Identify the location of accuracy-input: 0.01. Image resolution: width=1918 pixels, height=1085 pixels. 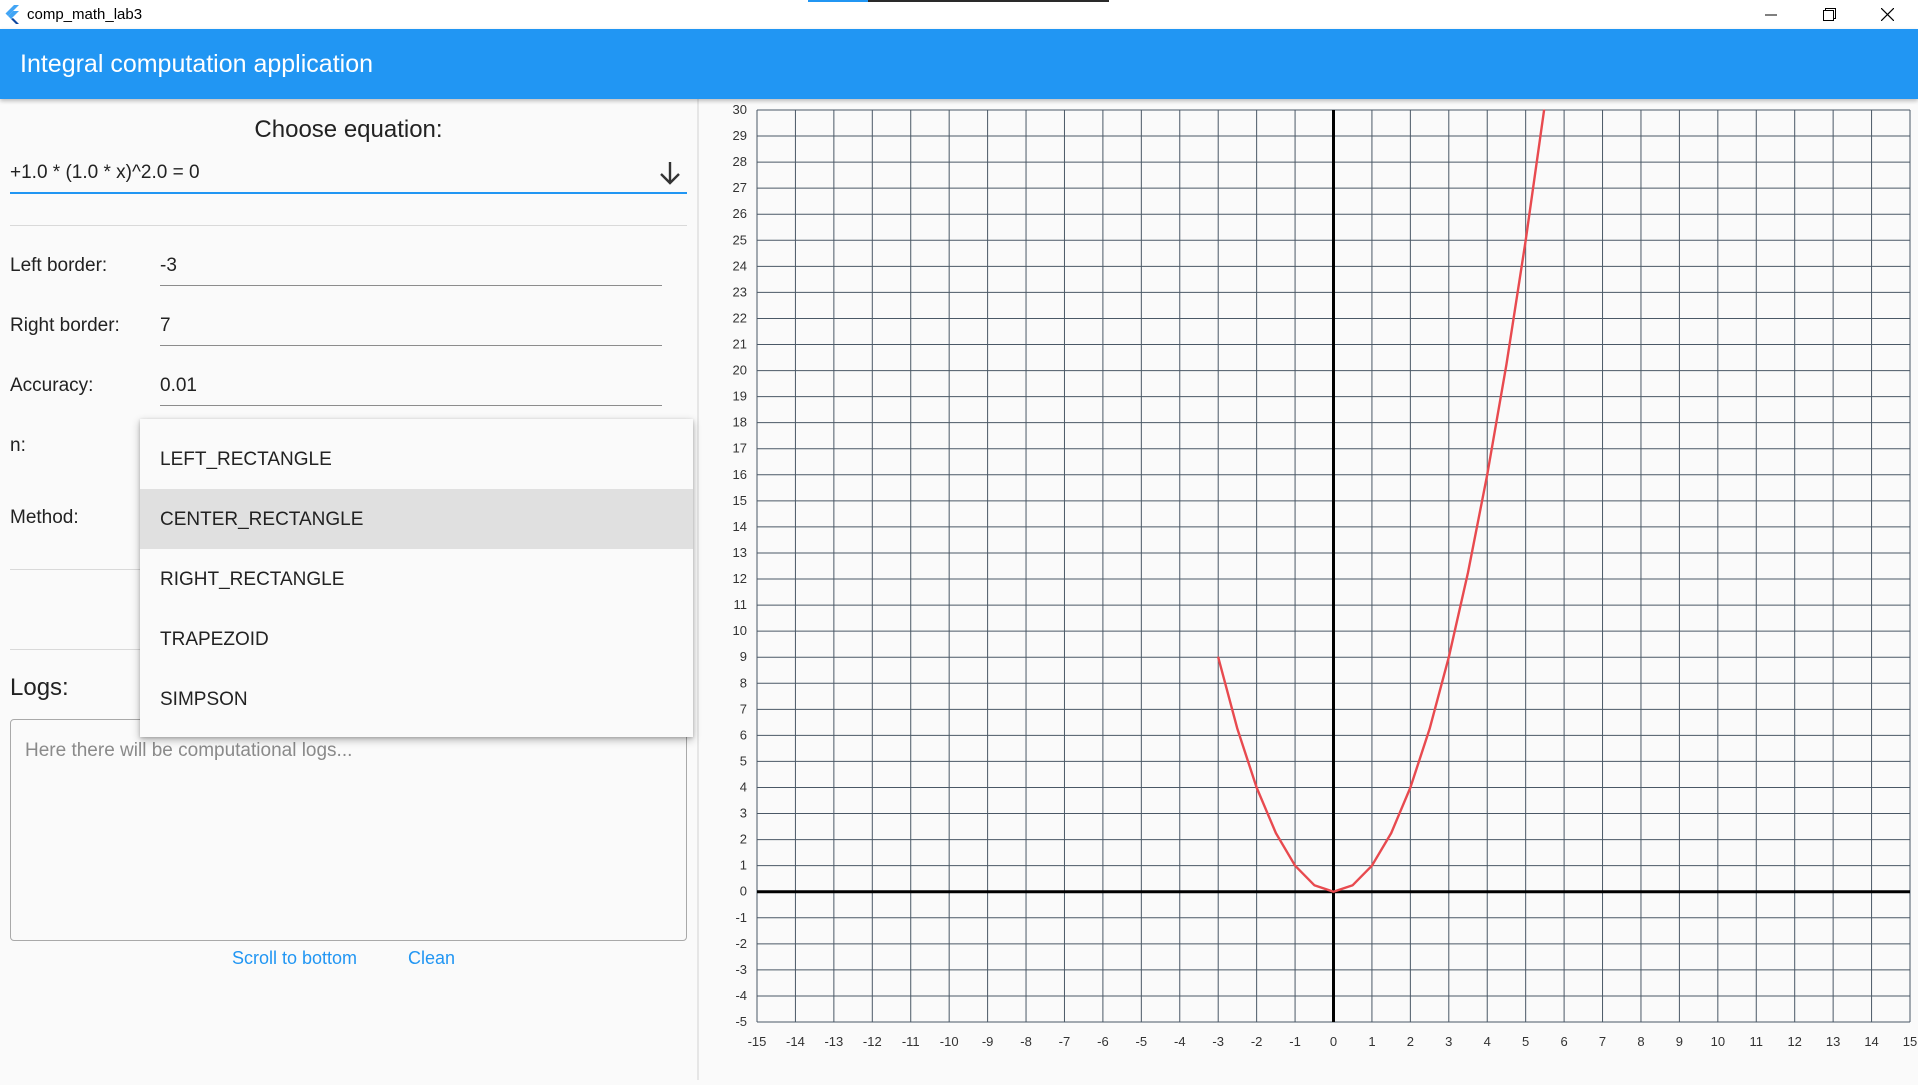
(411, 387).